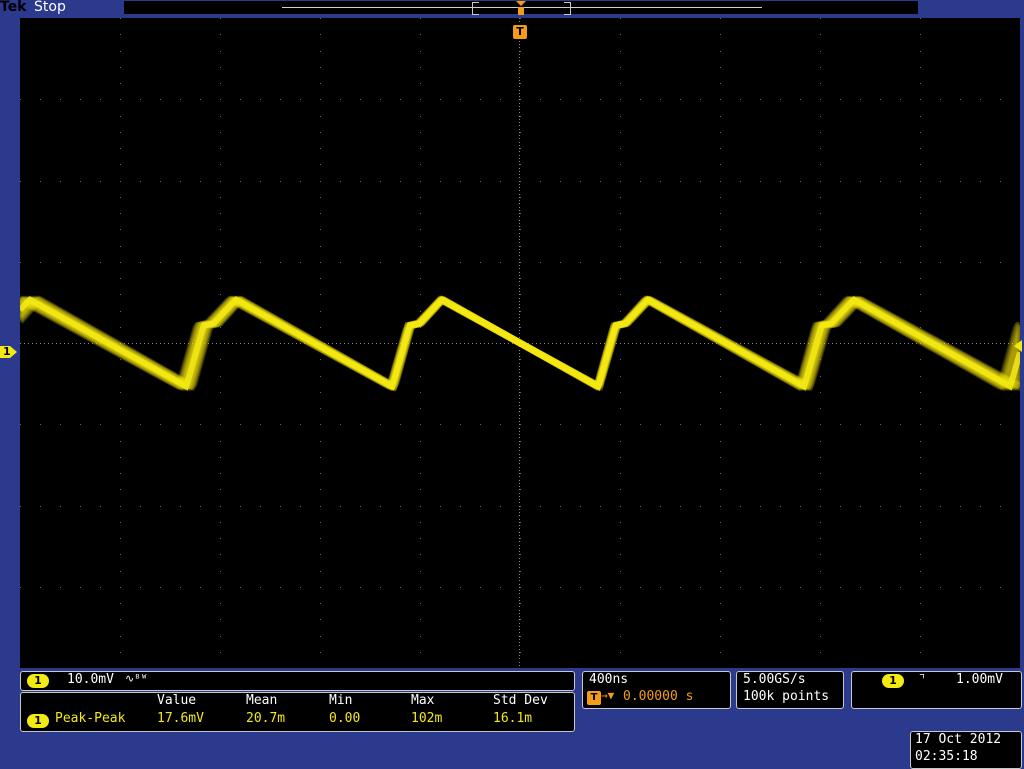  Describe the element at coordinates (513, 718) in the screenshot. I see `meas-row-stddev: 16.1m` at that location.